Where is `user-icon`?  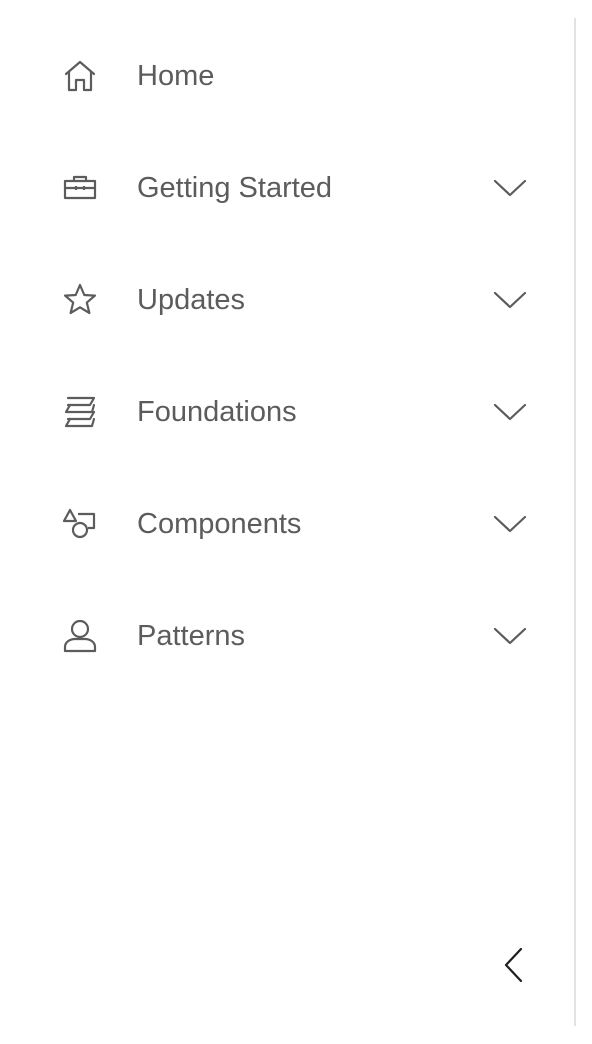 user-icon is located at coordinates (80, 636).